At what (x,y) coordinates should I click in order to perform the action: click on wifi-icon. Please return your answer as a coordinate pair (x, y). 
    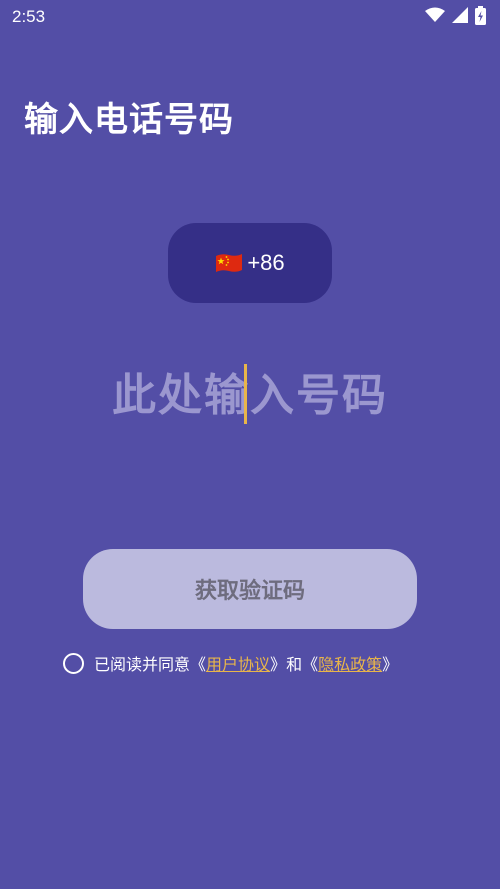
    Looking at the image, I should click on (435, 17).